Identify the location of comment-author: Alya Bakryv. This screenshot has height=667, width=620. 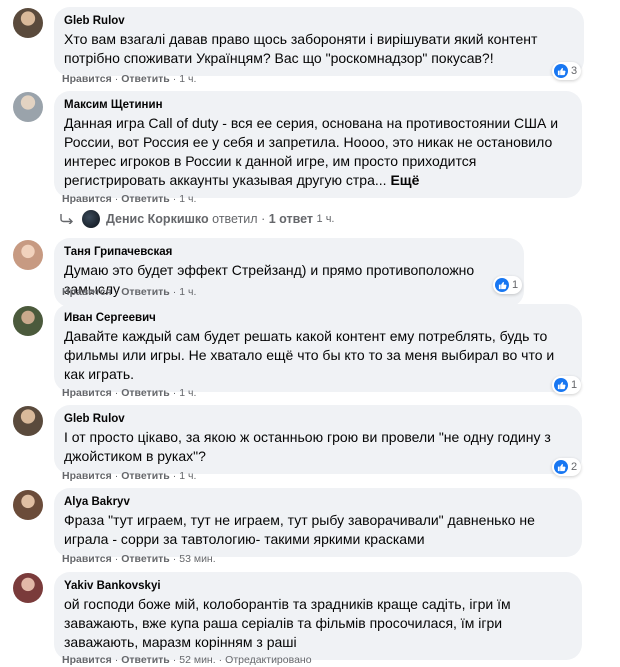
(318, 502).